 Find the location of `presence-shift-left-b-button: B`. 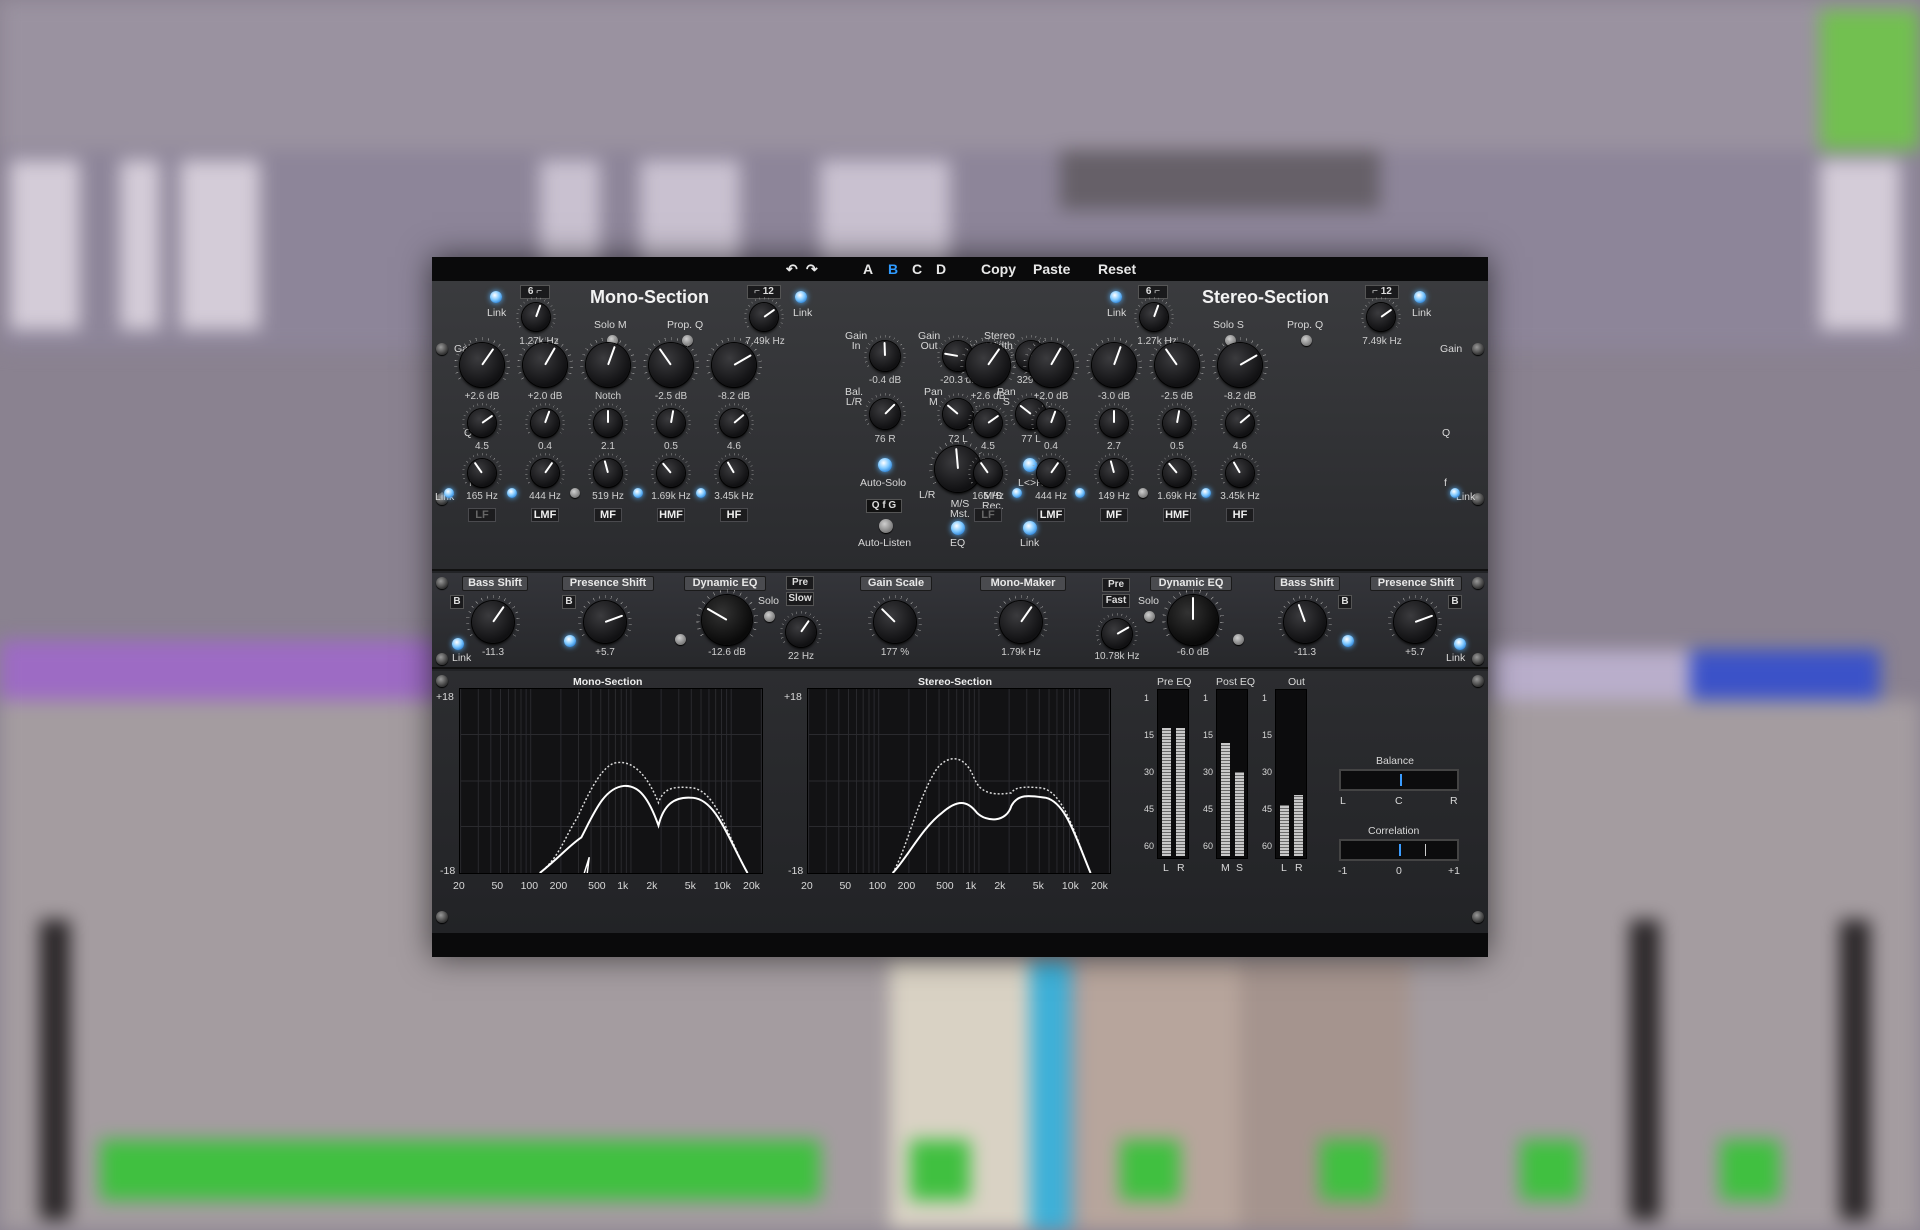

presence-shift-left-b-button: B is located at coordinates (569, 602).